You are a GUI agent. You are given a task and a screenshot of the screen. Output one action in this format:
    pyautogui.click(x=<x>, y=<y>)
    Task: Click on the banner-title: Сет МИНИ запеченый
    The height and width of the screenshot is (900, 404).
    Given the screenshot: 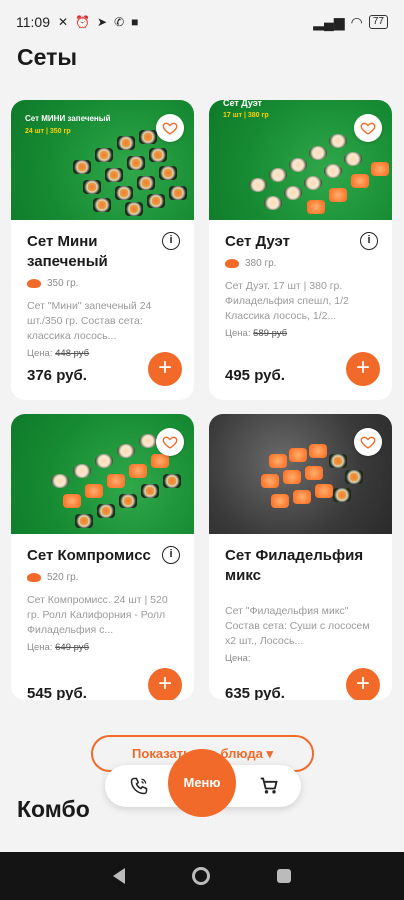 What is the action you would take?
    pyautogui.click(x=68, y=118)
    